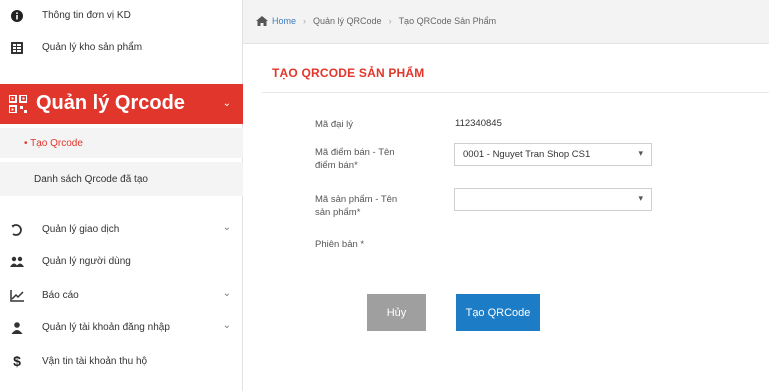 This screenshot has height=391, width=769. What do you see at coordinates (106, 327) in the screenshot?
I see `sidebar-item-label: Quản lý tài khoản đăng nhập` at bounding box center [106, 327].